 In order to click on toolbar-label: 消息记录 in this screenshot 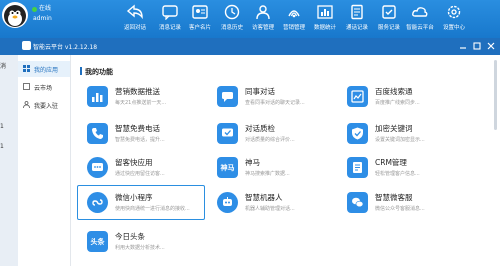, I will do `click(169, 28)`.